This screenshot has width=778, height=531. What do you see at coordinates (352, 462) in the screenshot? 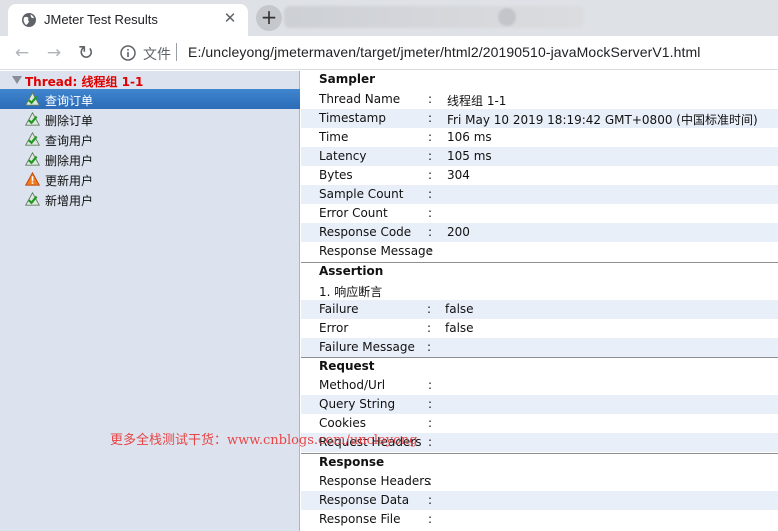
I see `section-title: Response` at bounding box center [352, 462].